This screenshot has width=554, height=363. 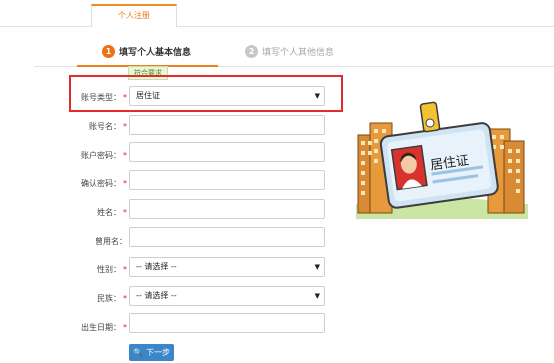 What do you see at coordinates (111, 241) in the screenshot?
I see `former-name-label-text: 曾用名：` at bounding box center [111, 241].